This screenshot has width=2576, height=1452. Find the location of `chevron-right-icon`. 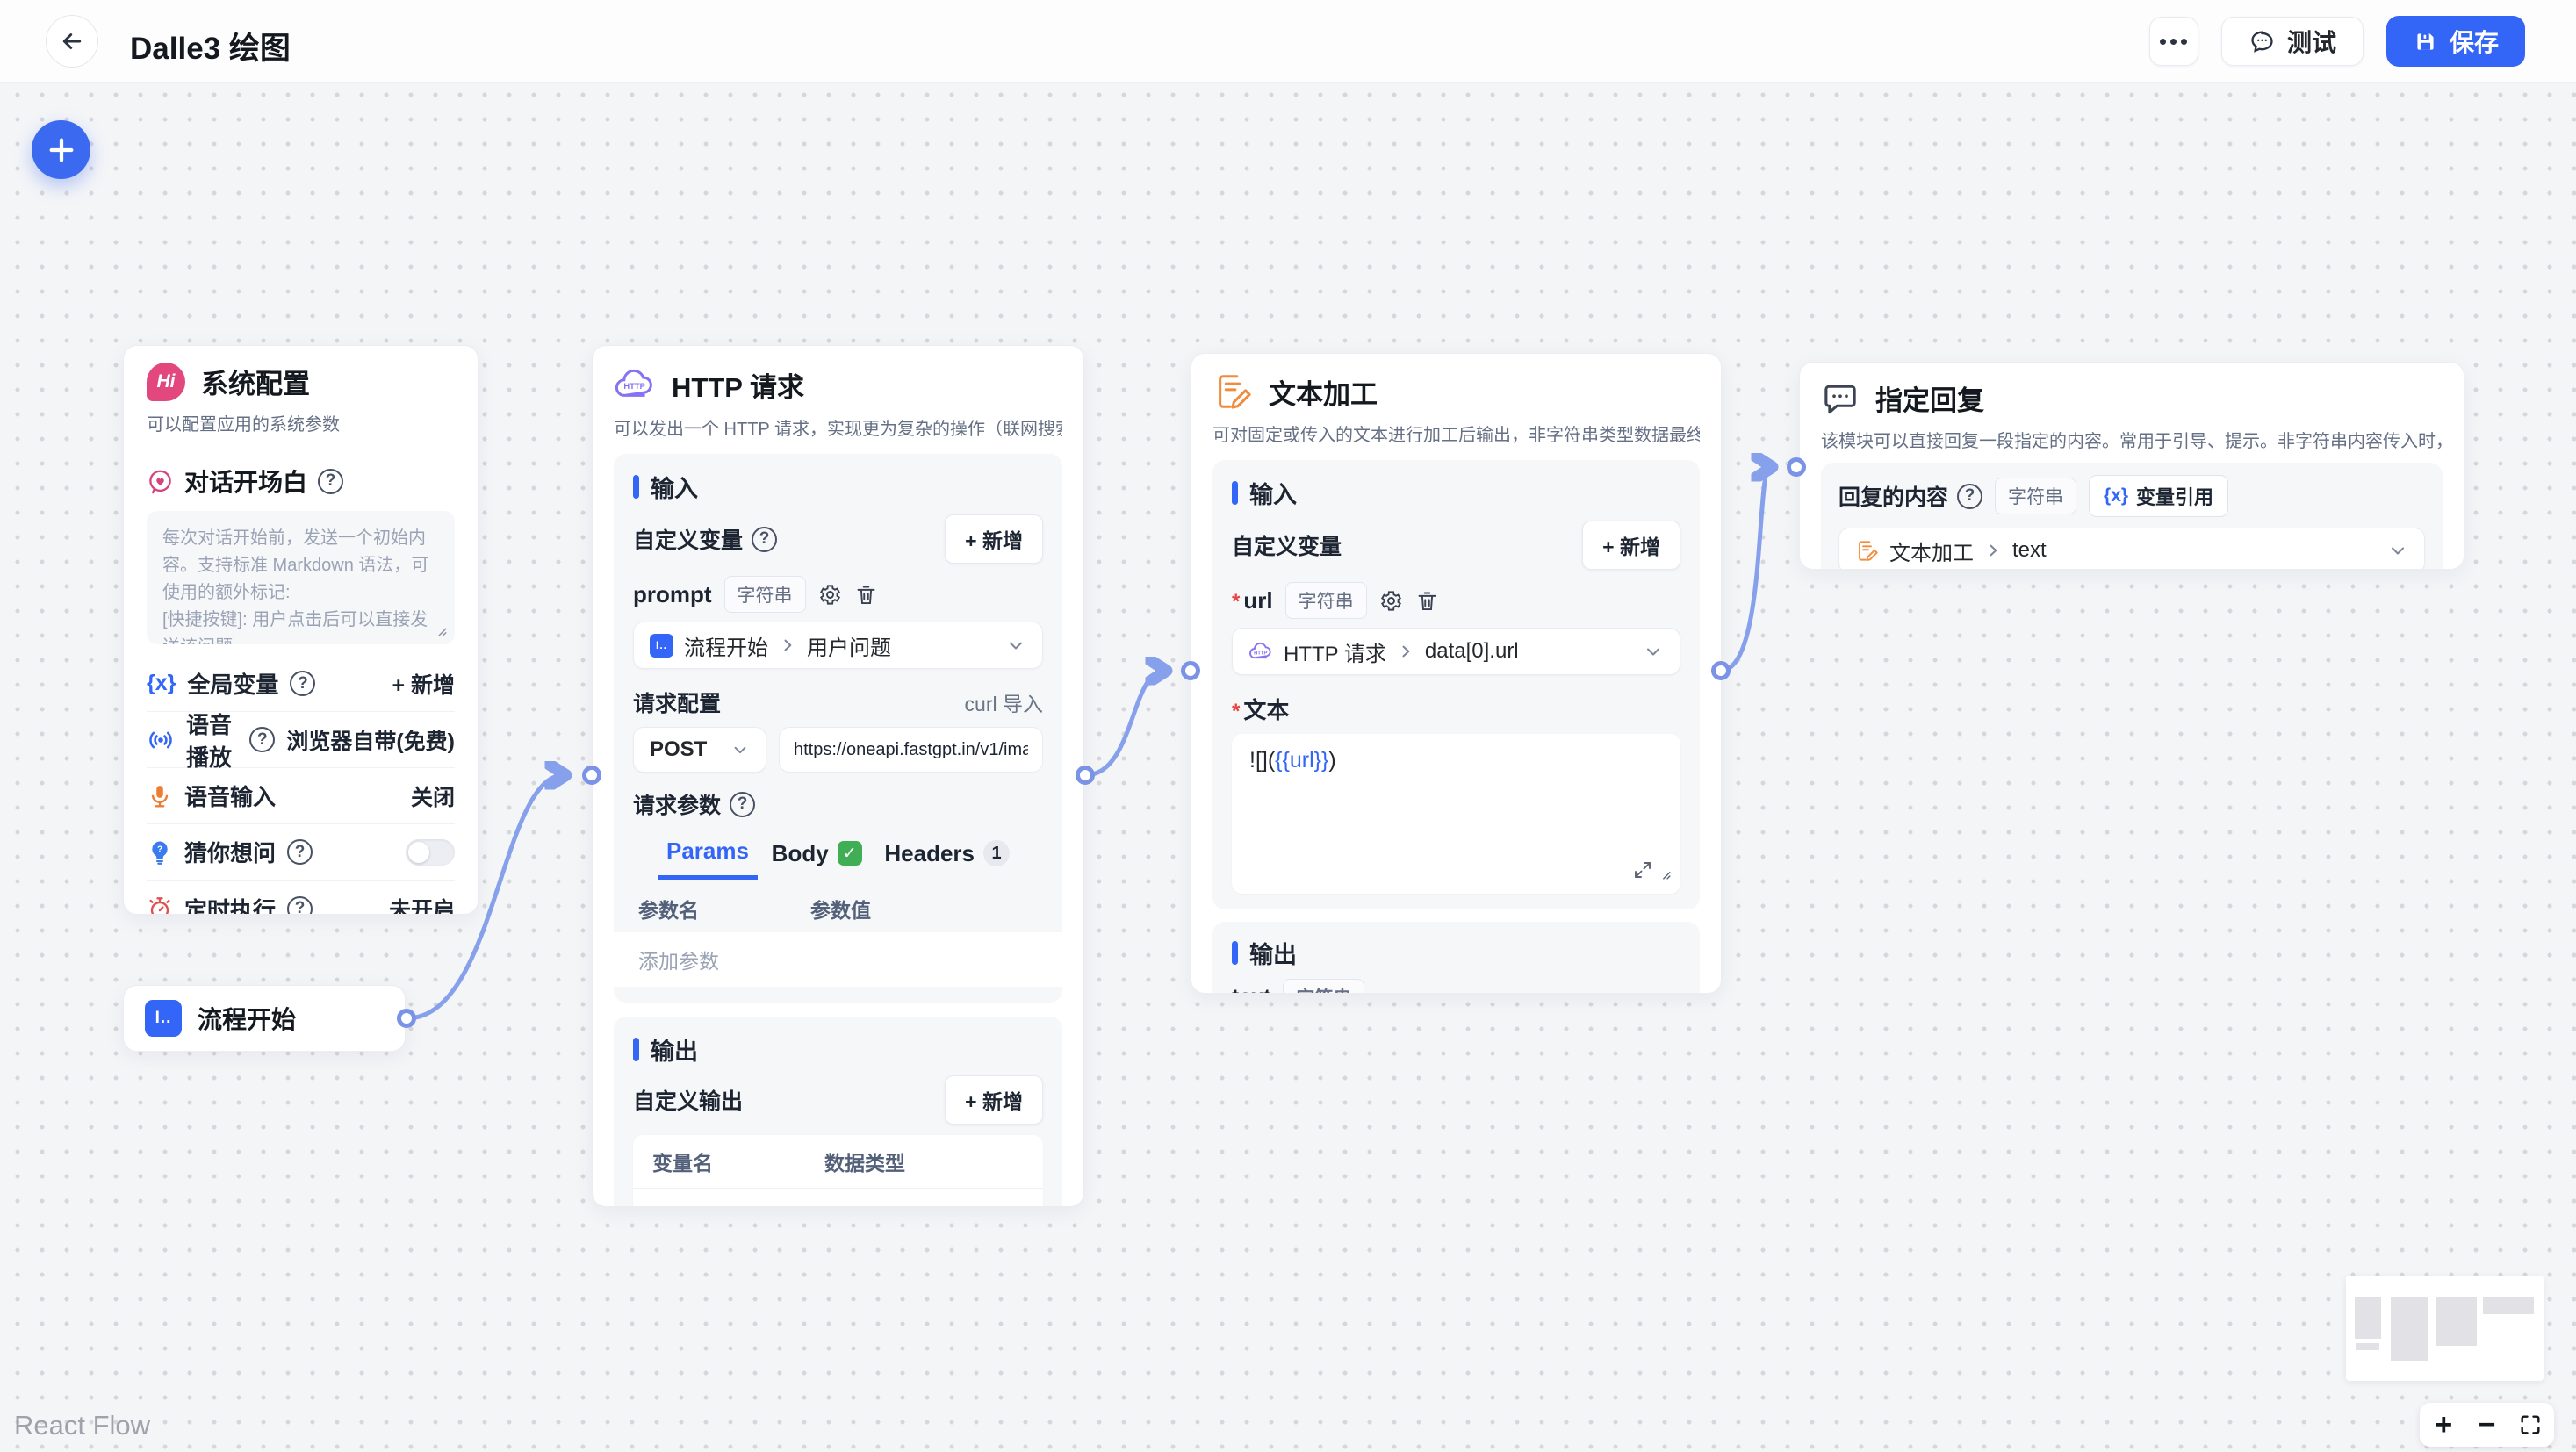

chevron-right-icon is located at coordinates (787, 645).